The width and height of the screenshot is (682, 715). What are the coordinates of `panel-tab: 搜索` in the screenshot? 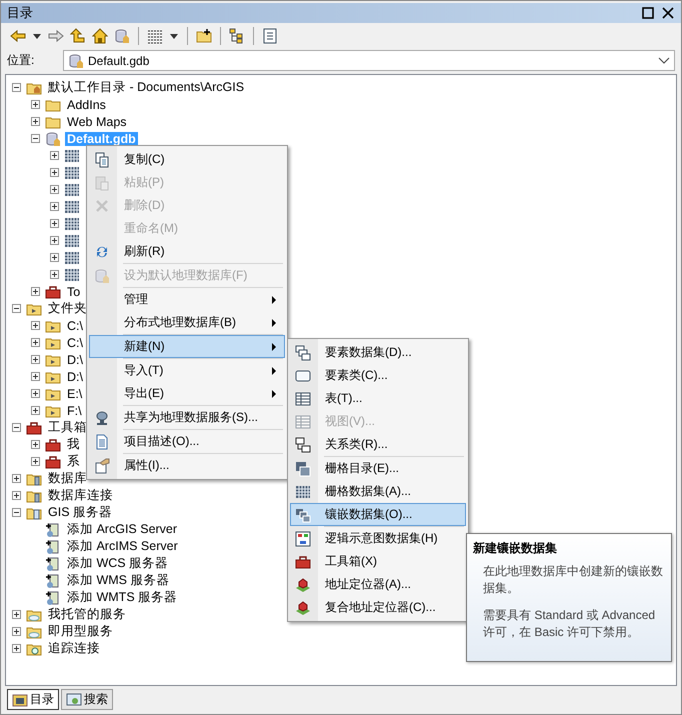 It's located at (87, 699).